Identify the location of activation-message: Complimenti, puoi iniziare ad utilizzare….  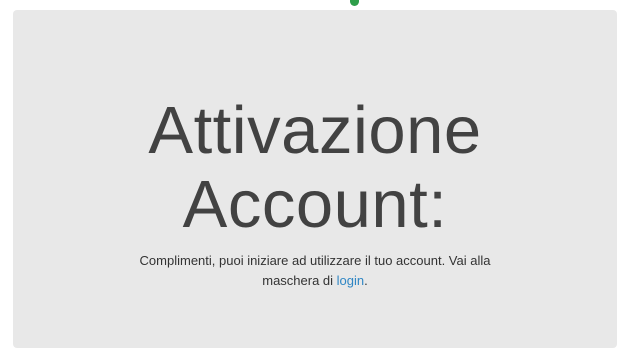
(315, 271).